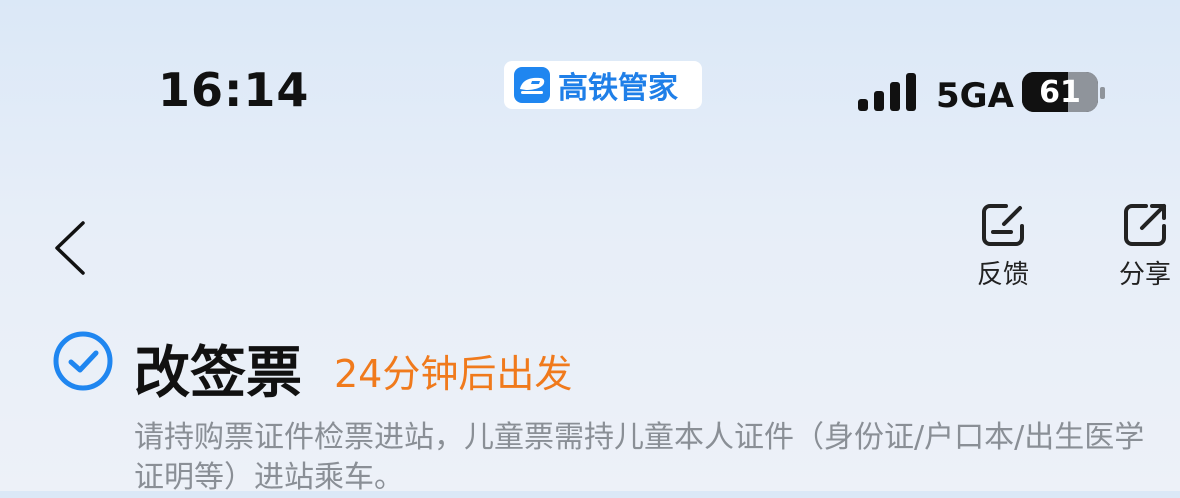 This screenshot has height=498, width=1180. I want to click on train-icon, so click(532, 85).